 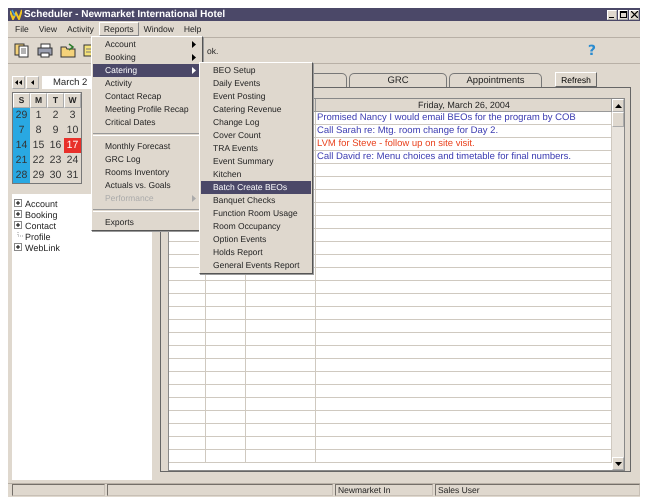 I want to click on menu-item: Meeting Profile Recap, so click(x=147, y=109).